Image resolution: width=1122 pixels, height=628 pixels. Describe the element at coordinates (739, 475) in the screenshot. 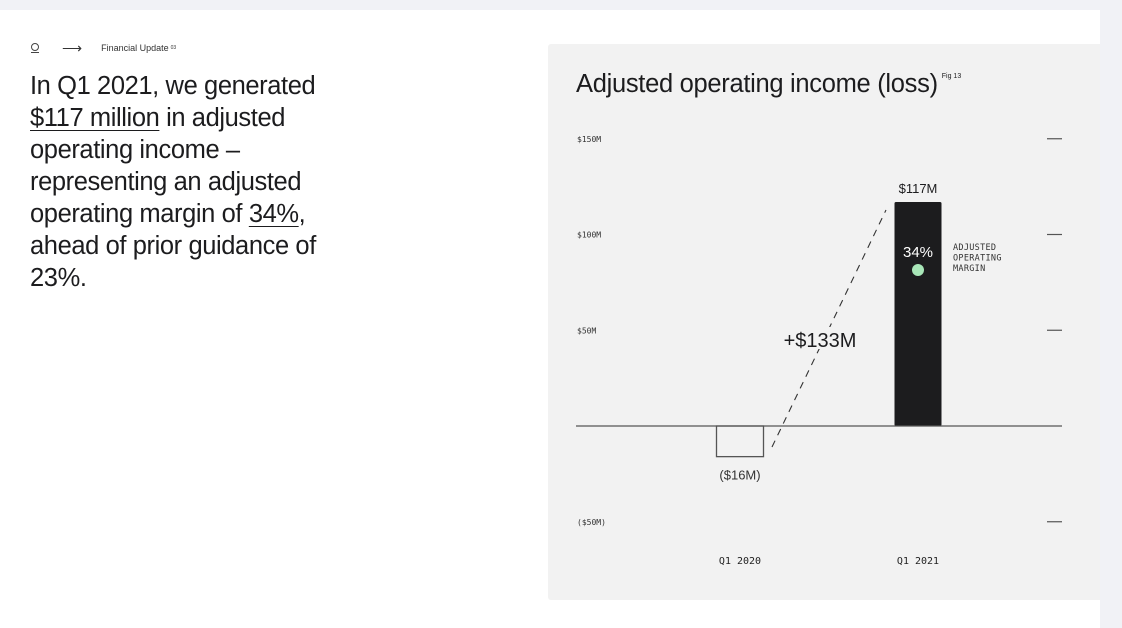

I see `bar-value-label: ($16M)` at that location.